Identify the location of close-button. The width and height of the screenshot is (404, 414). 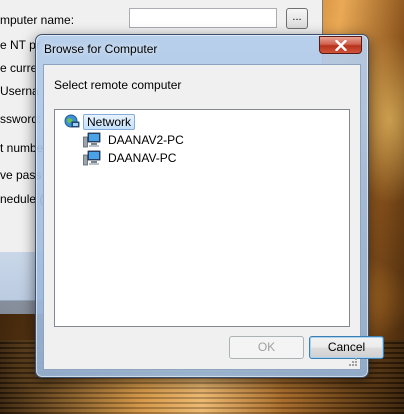
(340, 45).